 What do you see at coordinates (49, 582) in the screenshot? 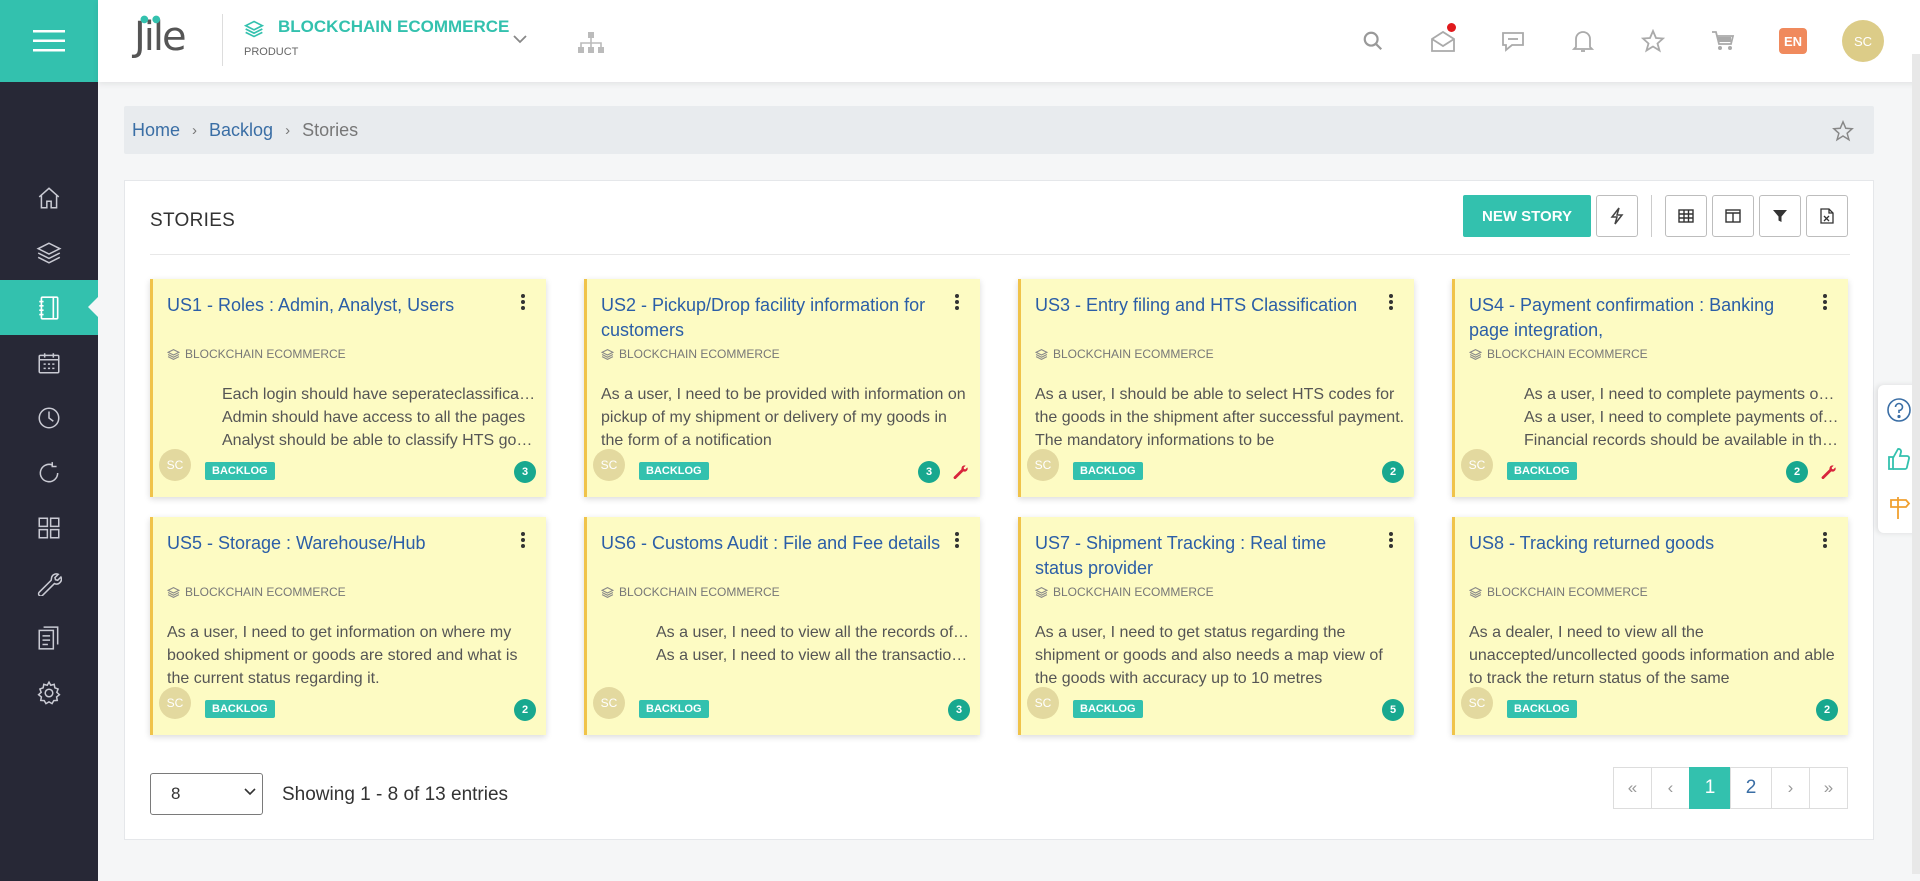
I see `sidebar-item-tools` at bounding box center [49, 582].